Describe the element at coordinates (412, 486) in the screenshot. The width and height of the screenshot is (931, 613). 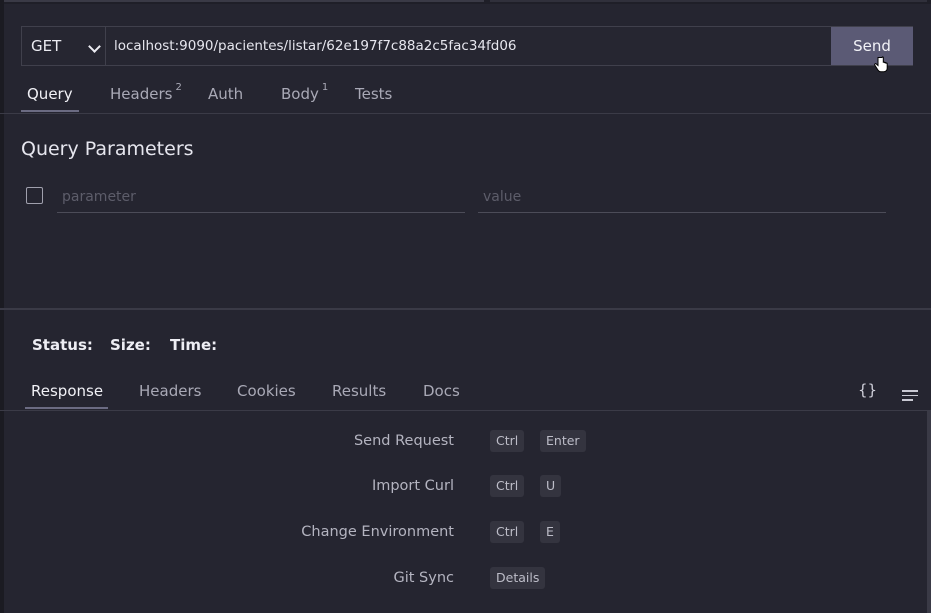
I see `shortcut-label: Import Curl` at that location.